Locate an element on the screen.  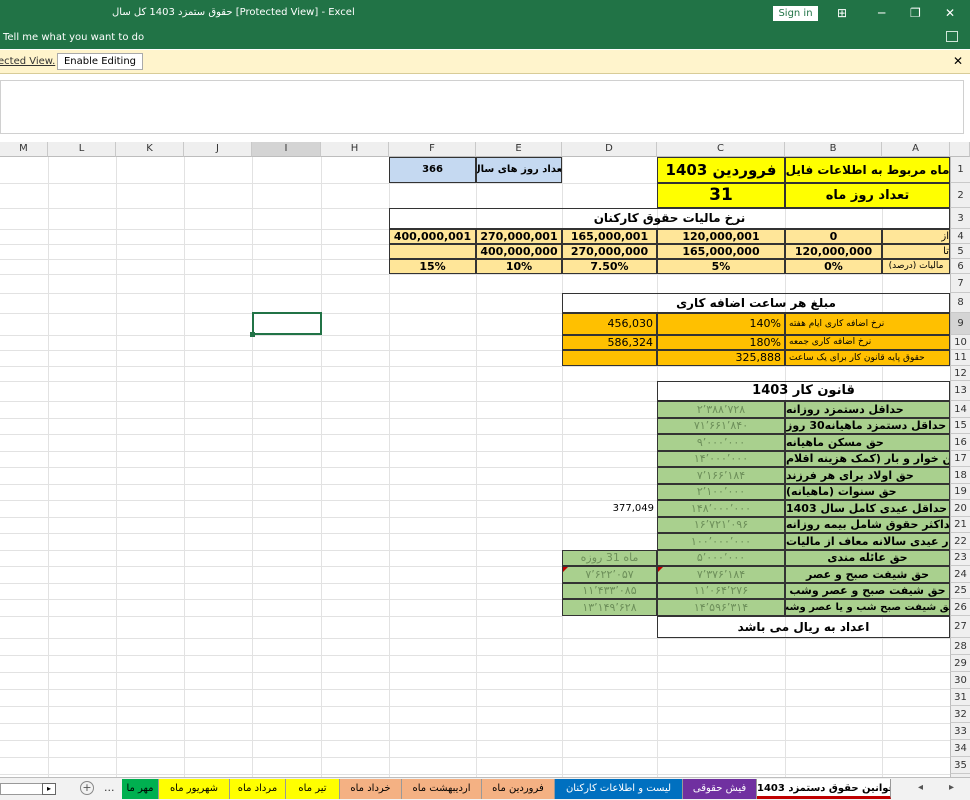
labor-law-value: ۱۴٬۰۰۰٬۰۰۰ is located at coordinates (721, 459).